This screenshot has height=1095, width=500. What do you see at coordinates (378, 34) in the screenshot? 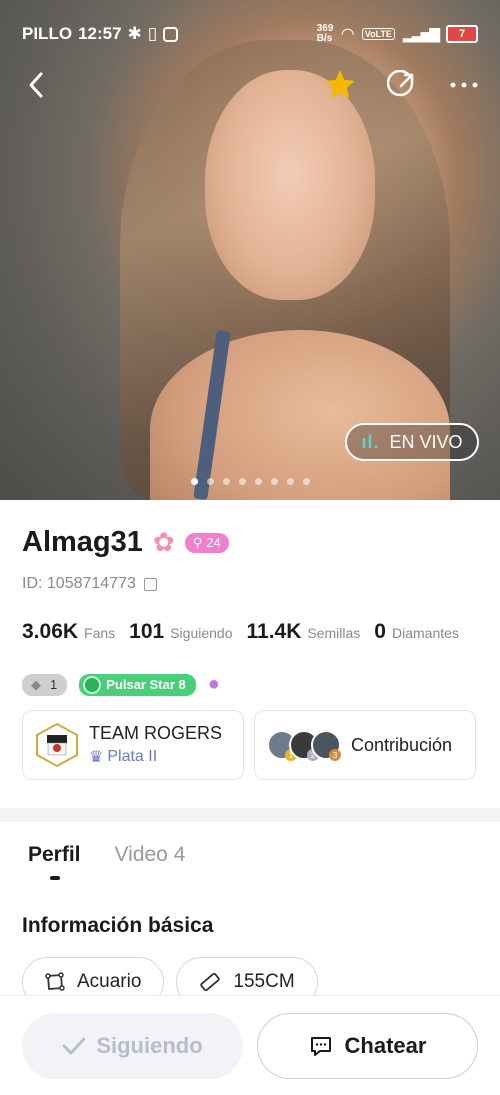
I see `volte-badge: VoLTE` at bounding box center [378, 34].